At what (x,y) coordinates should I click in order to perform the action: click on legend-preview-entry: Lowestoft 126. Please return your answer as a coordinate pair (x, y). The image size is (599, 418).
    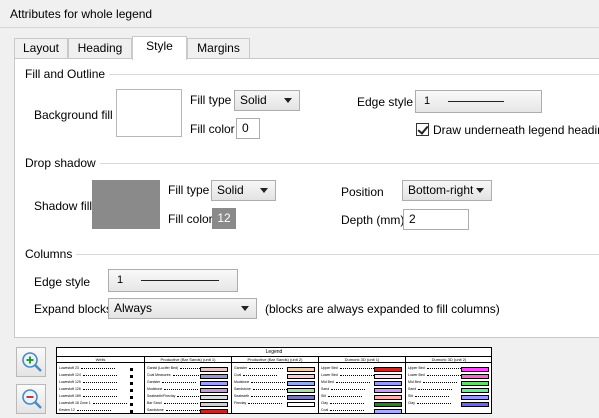
    Looking at the image, I should click on (88, 390).